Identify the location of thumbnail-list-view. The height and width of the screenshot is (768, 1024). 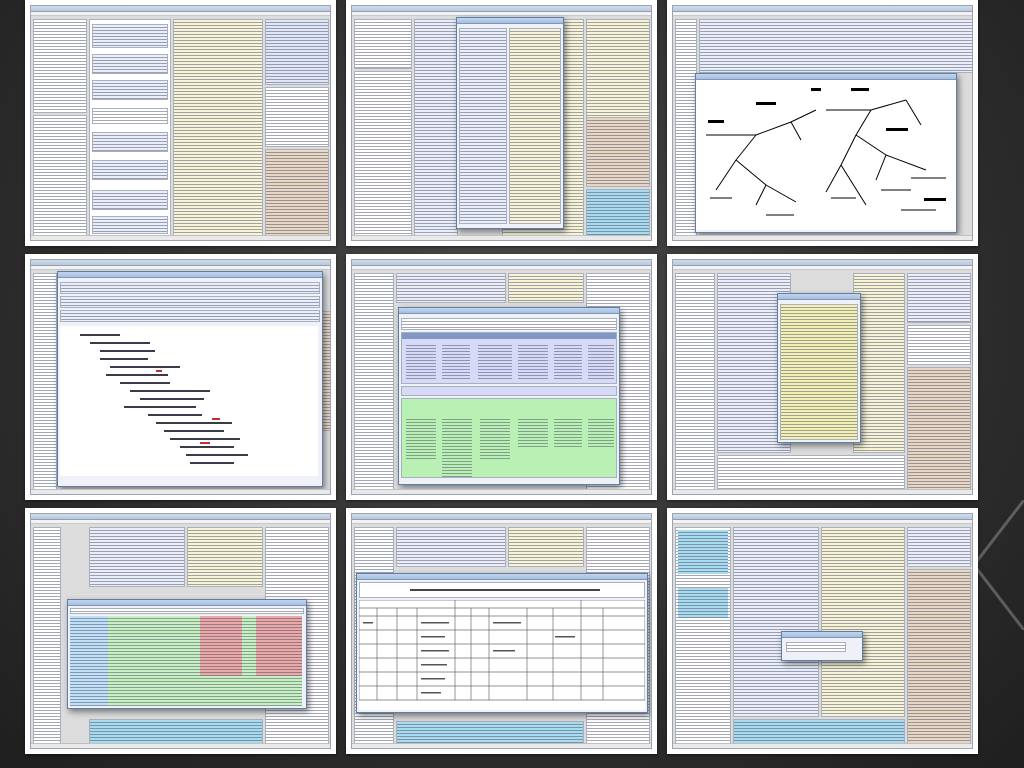
(180, 123).